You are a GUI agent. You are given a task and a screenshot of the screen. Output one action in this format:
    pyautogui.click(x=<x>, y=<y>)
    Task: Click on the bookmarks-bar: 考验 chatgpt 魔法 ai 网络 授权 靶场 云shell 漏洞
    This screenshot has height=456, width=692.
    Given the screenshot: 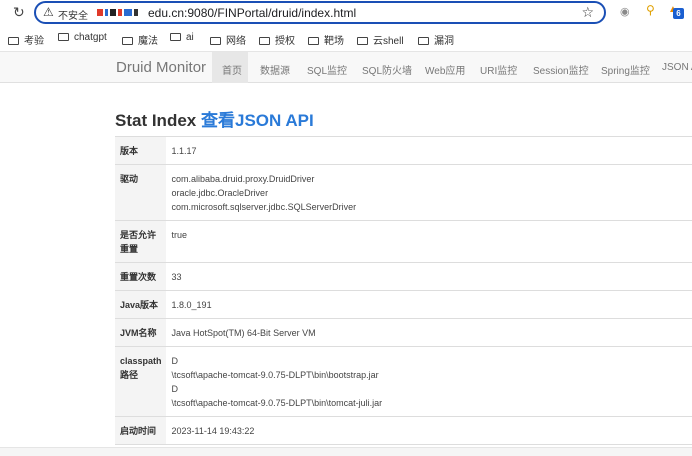 What is the action you would take?
    pyautogui.click(x=346, y=39)
    